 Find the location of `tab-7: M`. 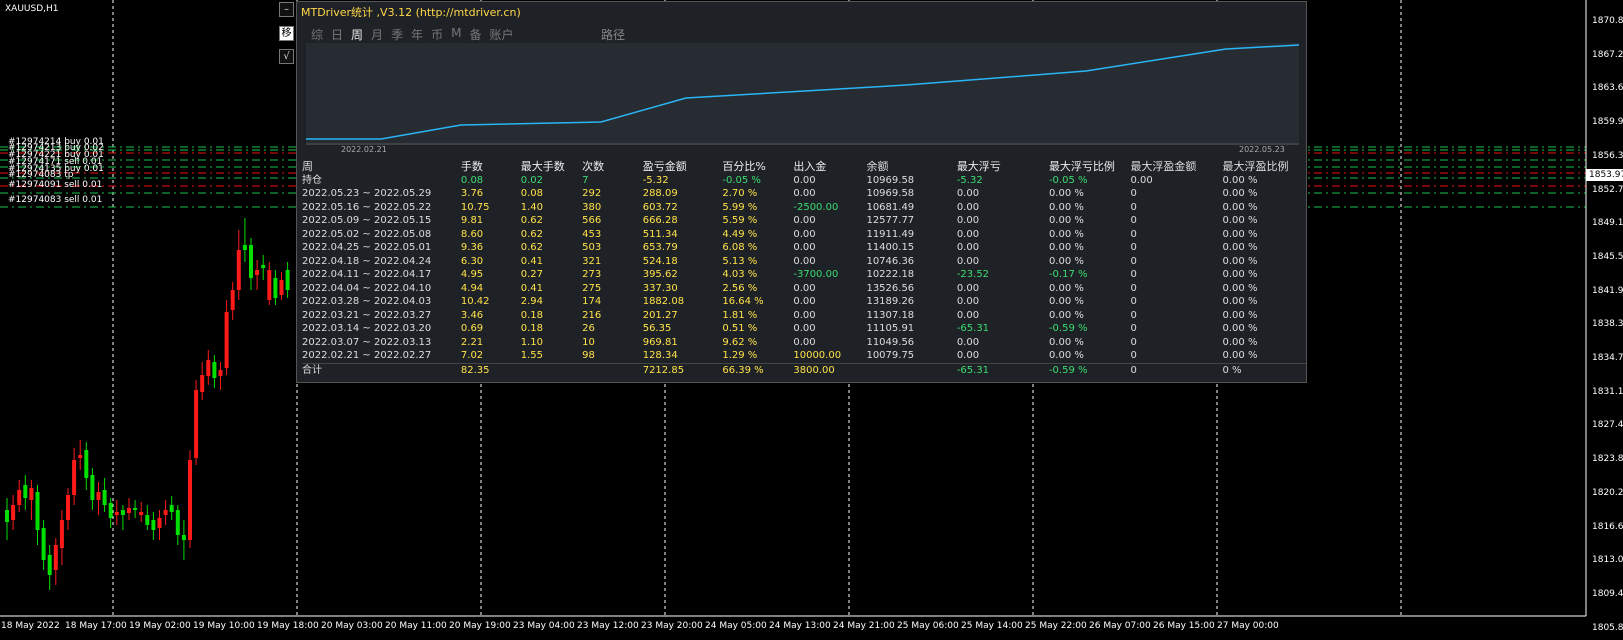

tab-7: M is located at coordinates (456, 34).